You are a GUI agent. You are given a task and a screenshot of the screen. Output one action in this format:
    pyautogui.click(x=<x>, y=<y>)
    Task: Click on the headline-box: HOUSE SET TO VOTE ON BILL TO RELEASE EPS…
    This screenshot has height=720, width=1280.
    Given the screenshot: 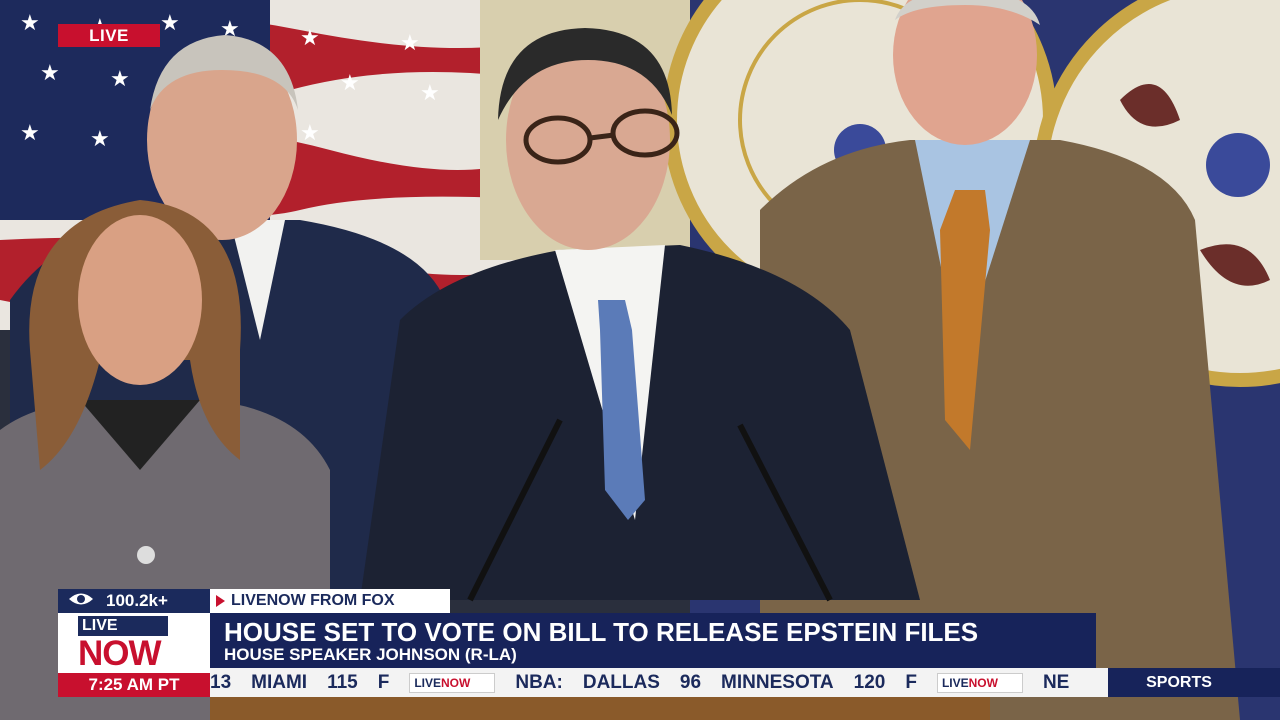 What is the action you would take?
    pyautogui.click(x=653, y=640)
    